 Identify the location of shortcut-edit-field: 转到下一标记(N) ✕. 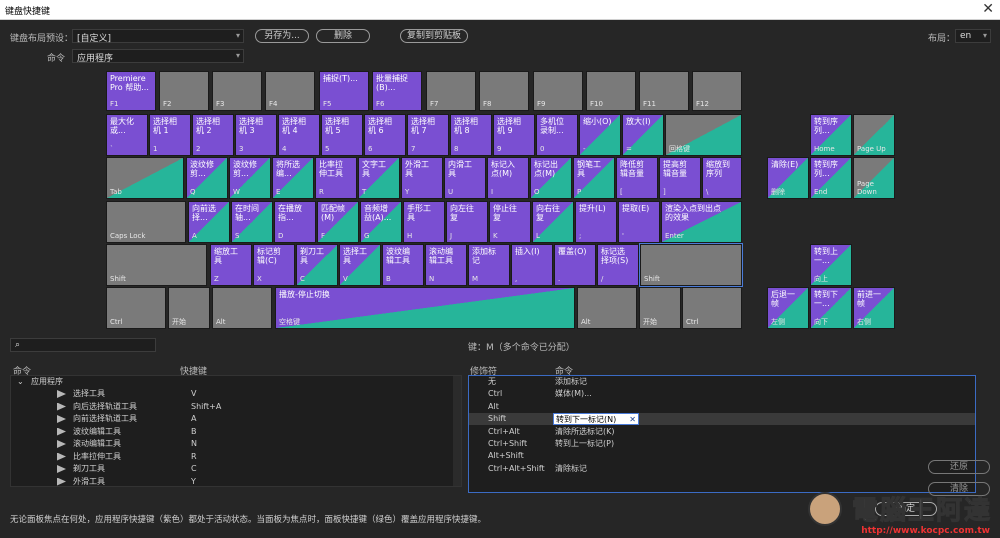
(596, 419).